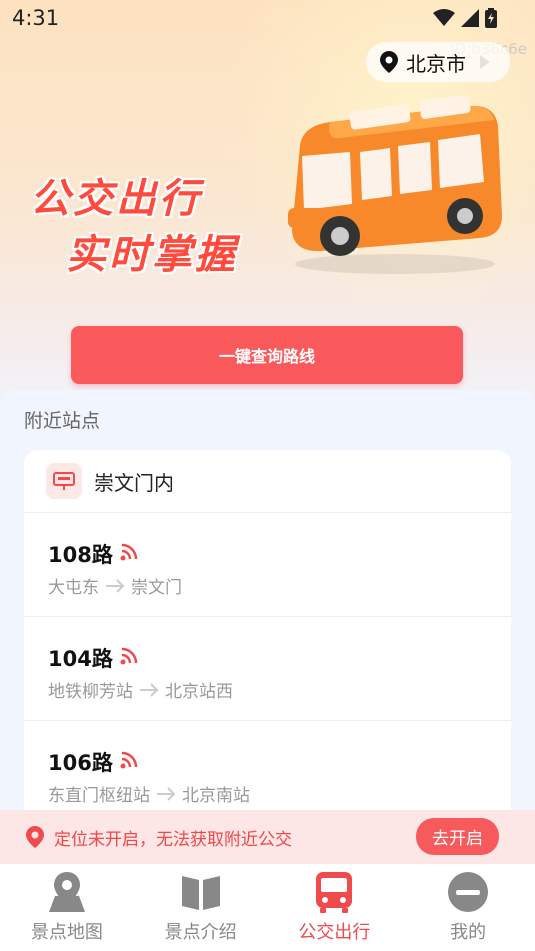 The height and width of the screenshot is (951, 535). What do you see at coordinates (468, 892) in the screenshot?
I see `user-icon` at bounding box center [468, 892].